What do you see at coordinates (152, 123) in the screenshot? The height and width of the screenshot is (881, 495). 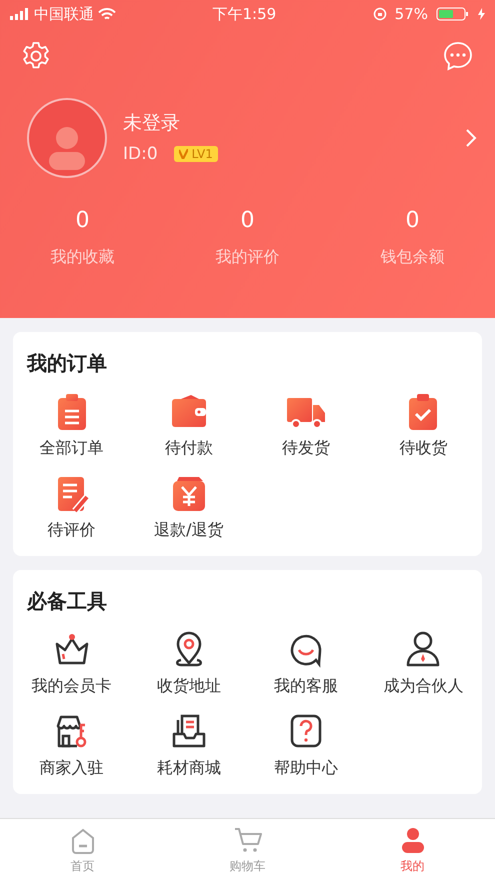 I see `user-name: 未登录` at bounding box center [152, 123].